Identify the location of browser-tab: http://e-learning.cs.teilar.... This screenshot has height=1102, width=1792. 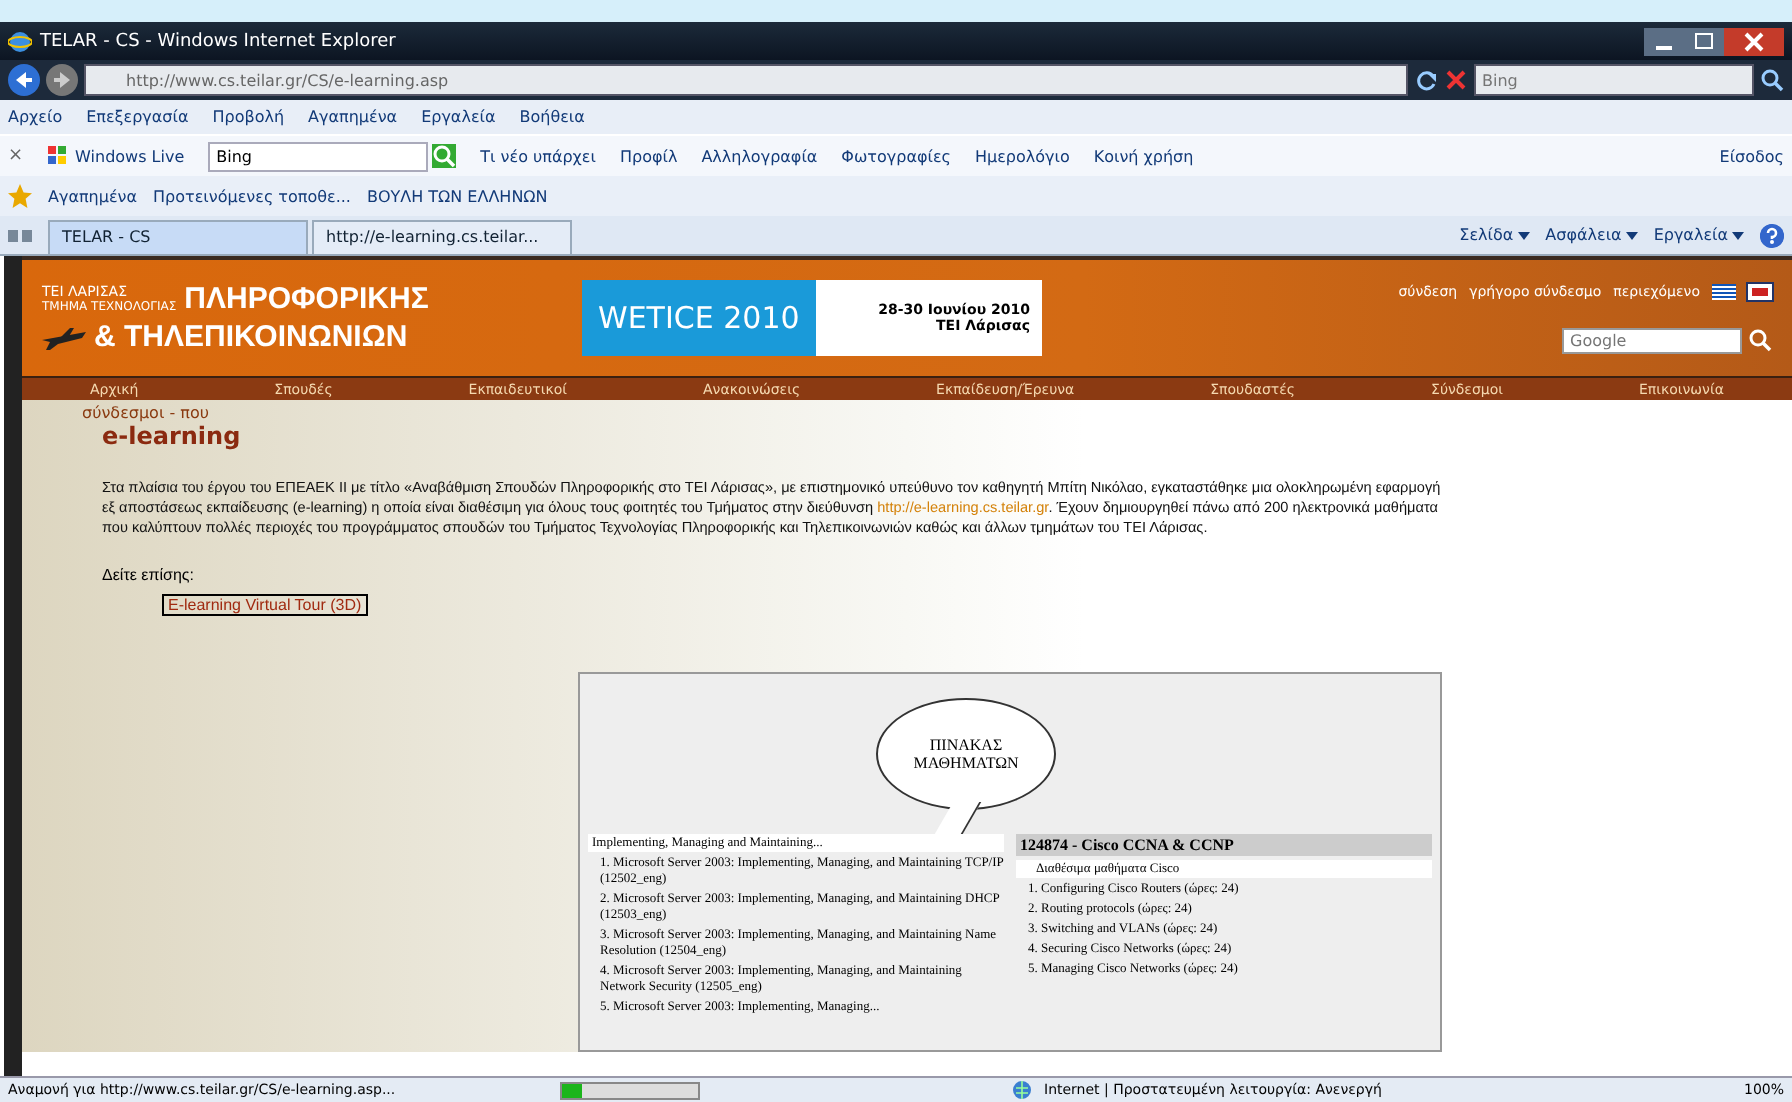
(442, 237).